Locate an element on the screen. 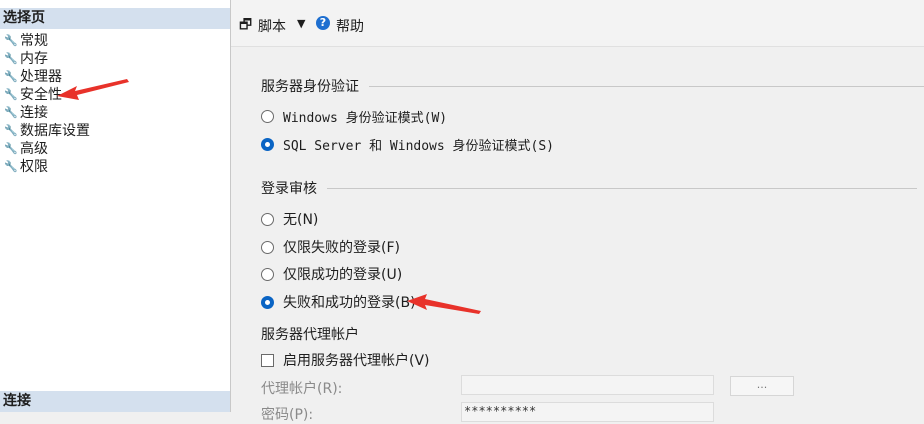  page-item-connections: 🔧 连接 is located at coordinates (115, 113).